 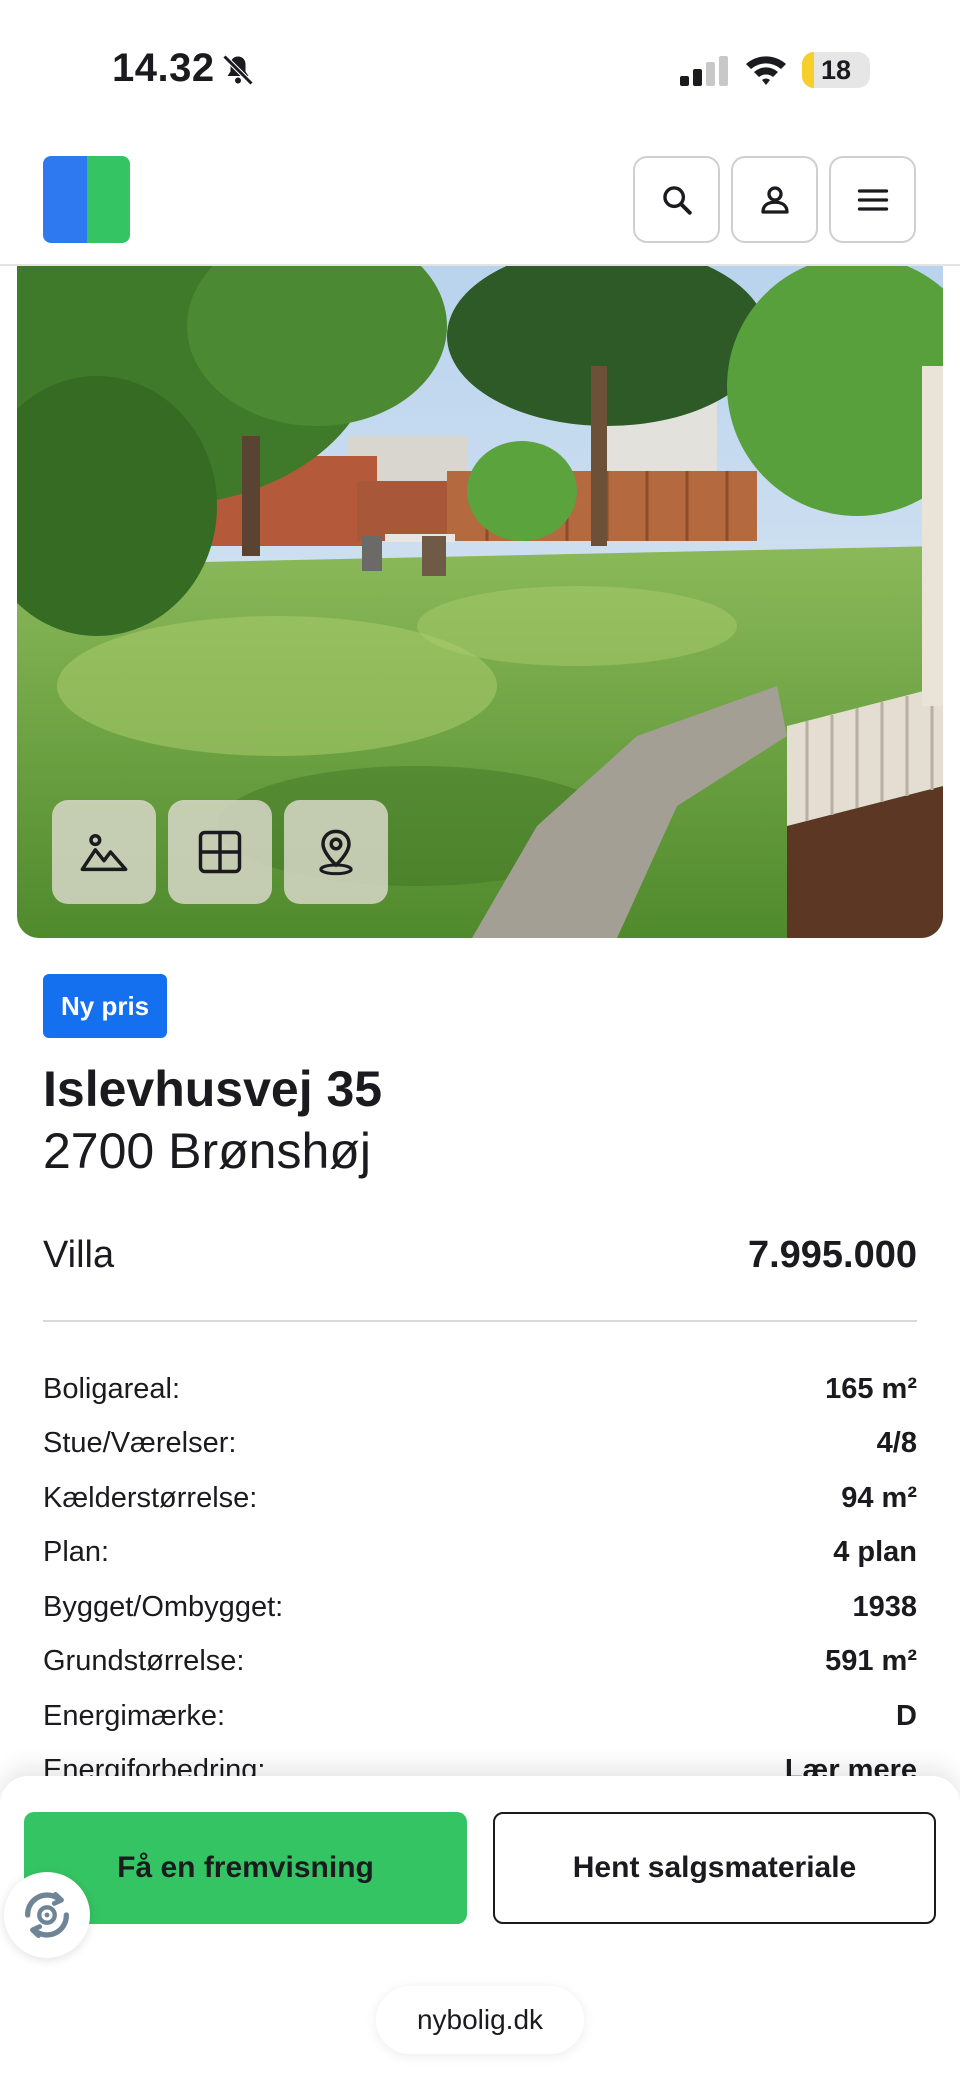 What do you see at coordinates (105, 1006) in the screenshot?
I see `new-price-badge: Ny pris` at bounding box center [105, 1006].